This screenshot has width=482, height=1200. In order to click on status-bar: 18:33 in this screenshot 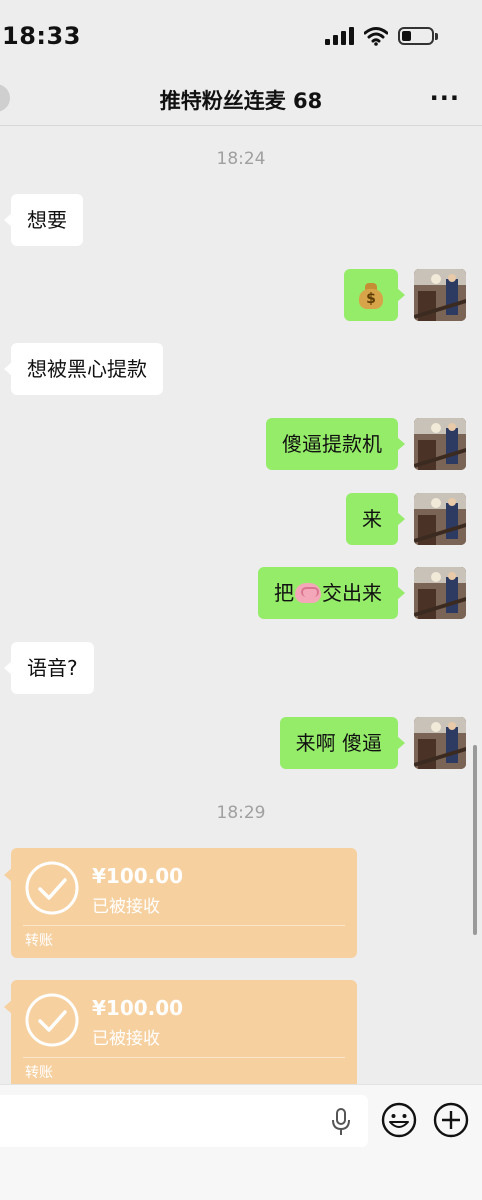, I will do `click(241, 36)`.